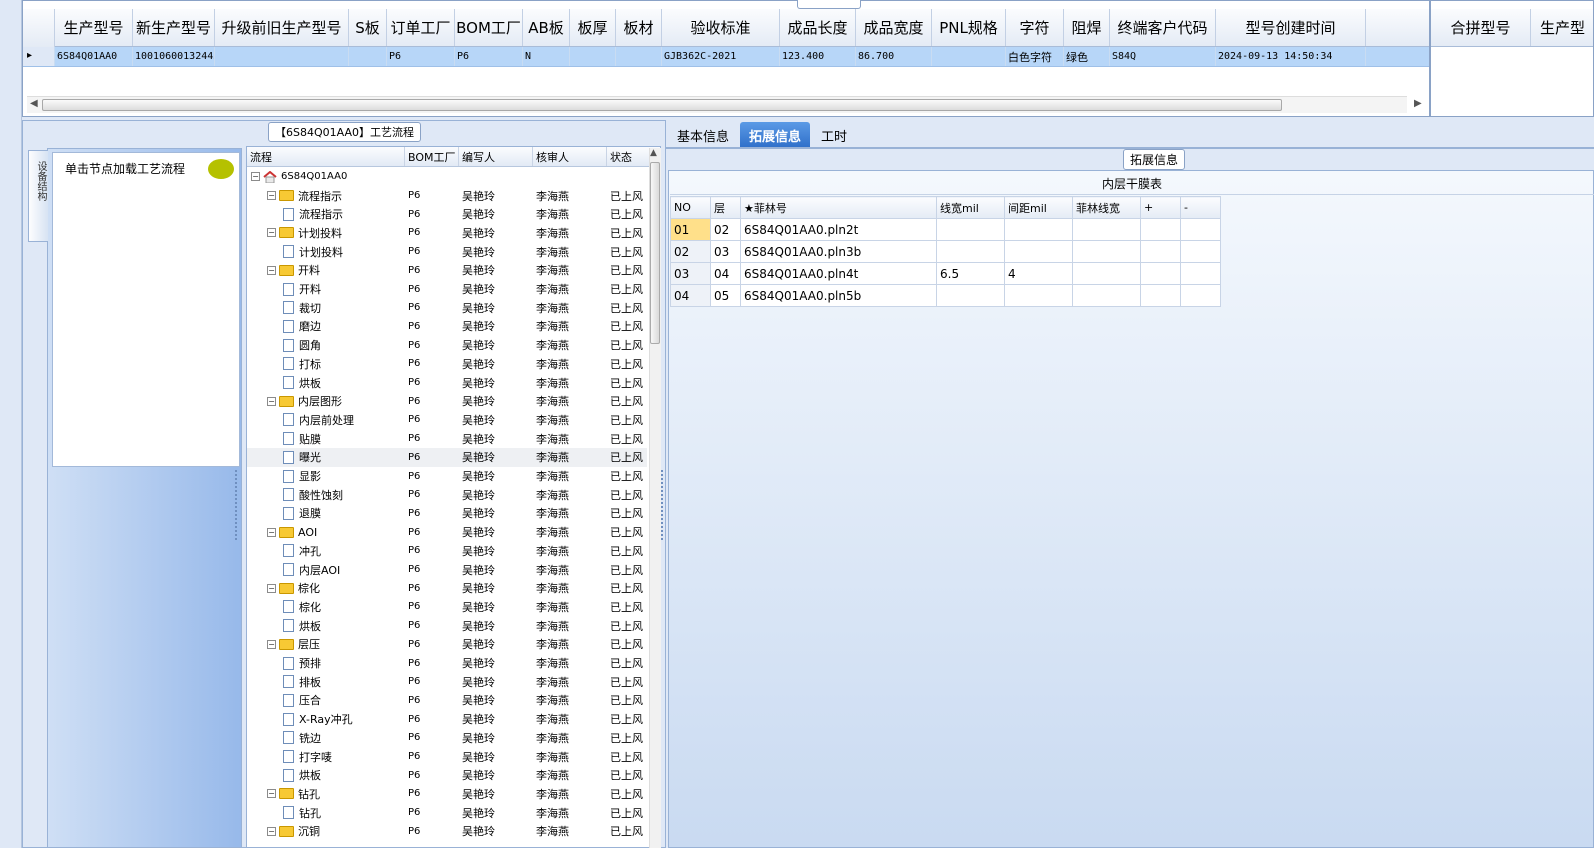  I want to click on left-splitter-grip, so click(238, 505).